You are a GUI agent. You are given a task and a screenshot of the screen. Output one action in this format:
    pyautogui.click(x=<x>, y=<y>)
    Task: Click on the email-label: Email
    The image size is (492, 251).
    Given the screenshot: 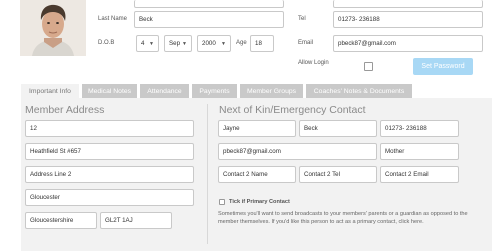 What is the action you would take?
    pyautogui.click(x=306, y=43)
    